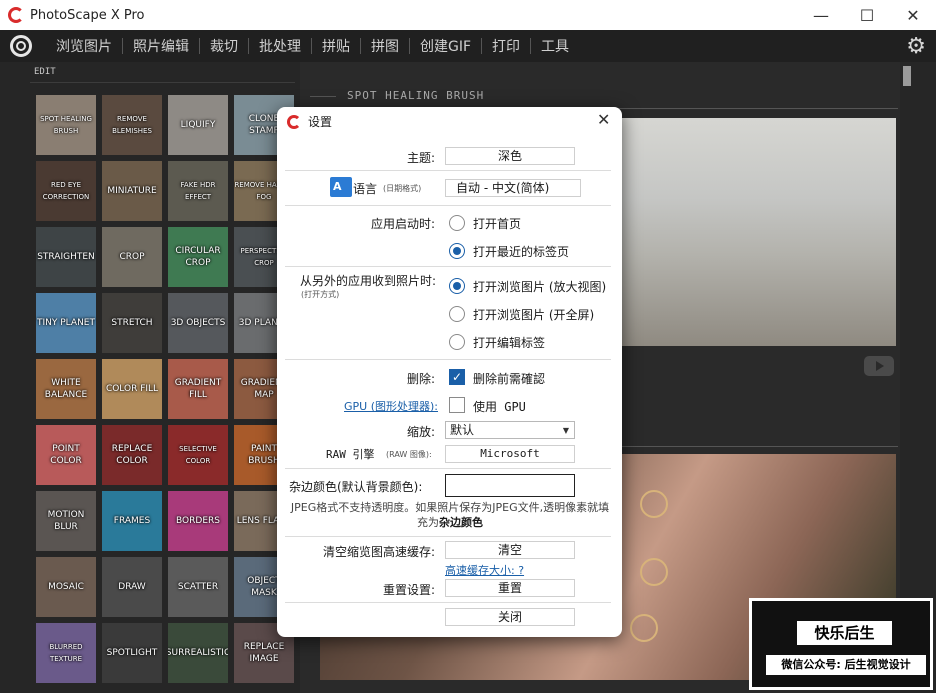 This screenshot has width=936, height=693. I want to click on receive-label: 从另外的应用收到照片时:, so click(367, 281).